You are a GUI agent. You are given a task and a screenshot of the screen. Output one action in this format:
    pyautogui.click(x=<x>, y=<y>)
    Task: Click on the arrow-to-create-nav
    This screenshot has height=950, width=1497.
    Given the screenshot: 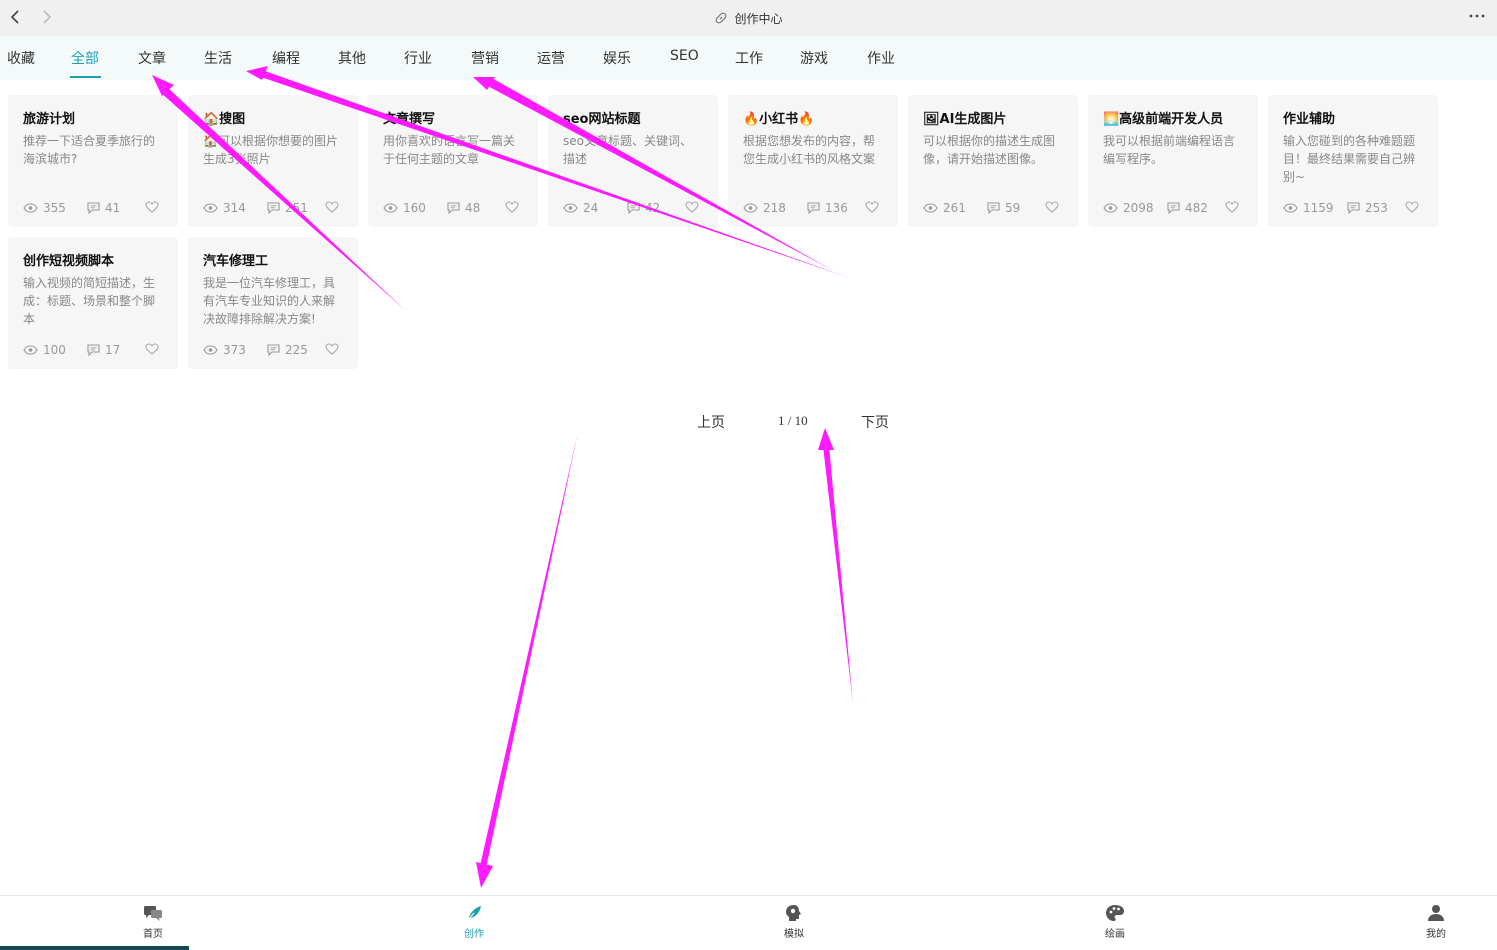 What is the action you would take?
    pyautogui.click(x=527, y=660)
    